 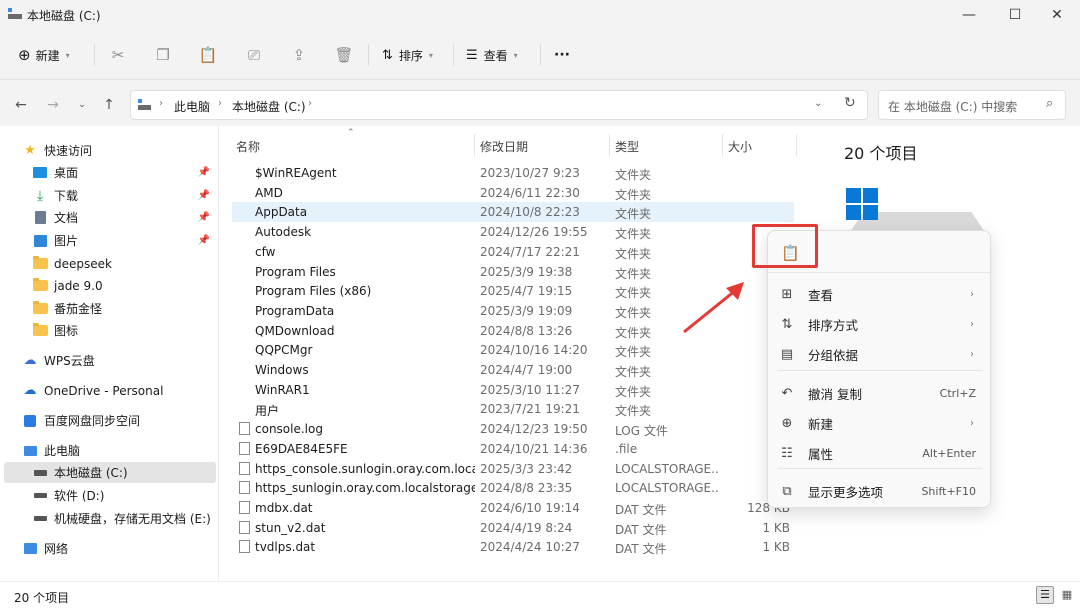 What do you see at coordinates (513, 508) in the screenshot?
I see `table-row: mdbx.dat 2024/6/10 19:14 DAT 文件 128 KB` at bounding box center [513, 508].